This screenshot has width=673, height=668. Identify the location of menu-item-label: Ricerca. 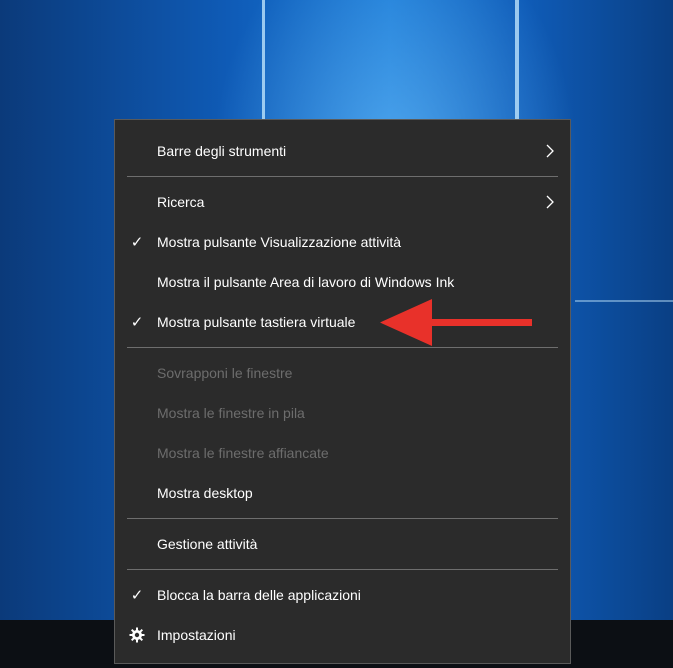
(181, 202).